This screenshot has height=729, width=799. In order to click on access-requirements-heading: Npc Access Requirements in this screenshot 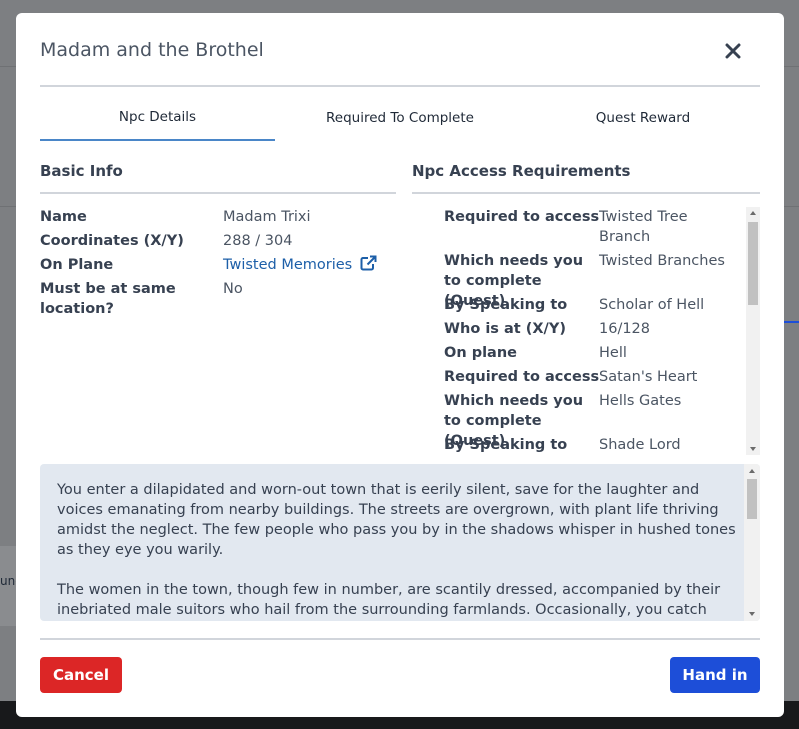, I will do `click(521, 171)`.